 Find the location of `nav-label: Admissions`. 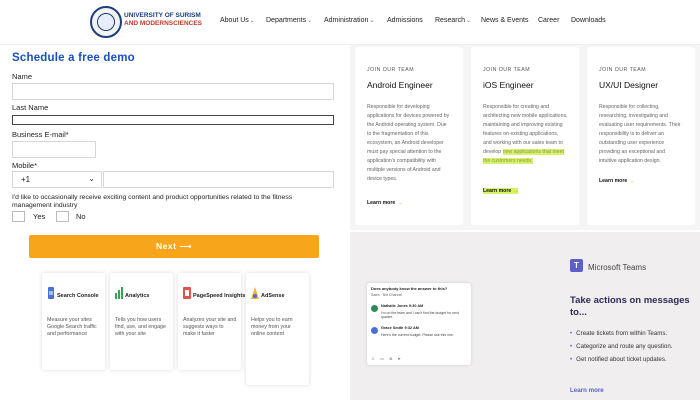

nav-label: Admissions is located at coordinates (405, 20).